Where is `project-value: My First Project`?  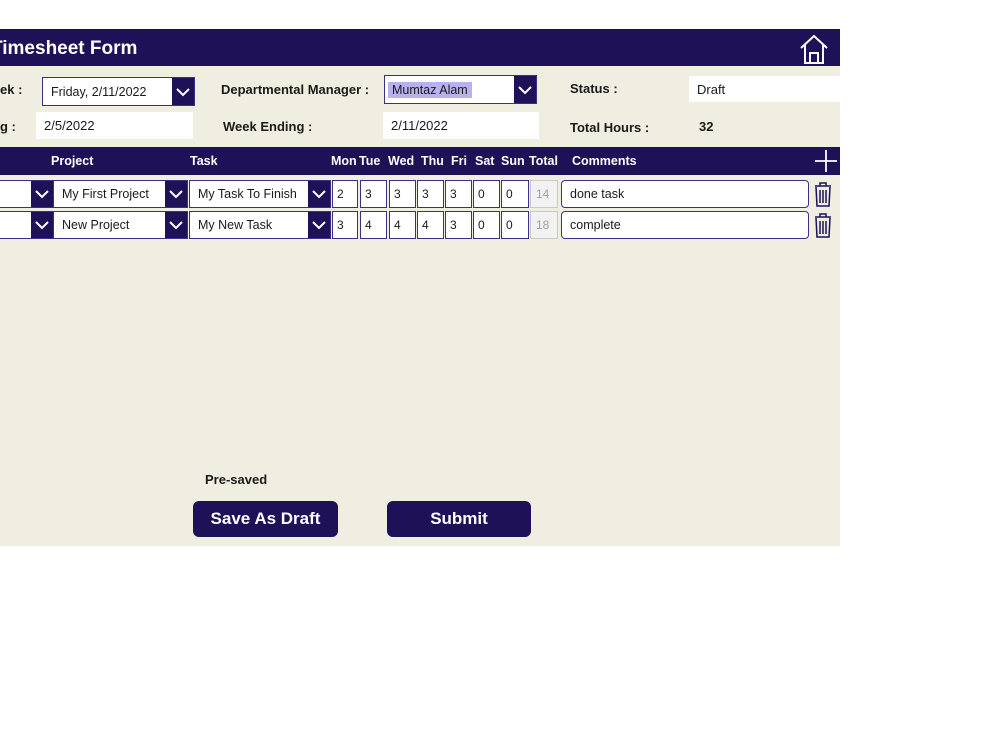
project-value: My First Project is located at coordinates (105, 194).